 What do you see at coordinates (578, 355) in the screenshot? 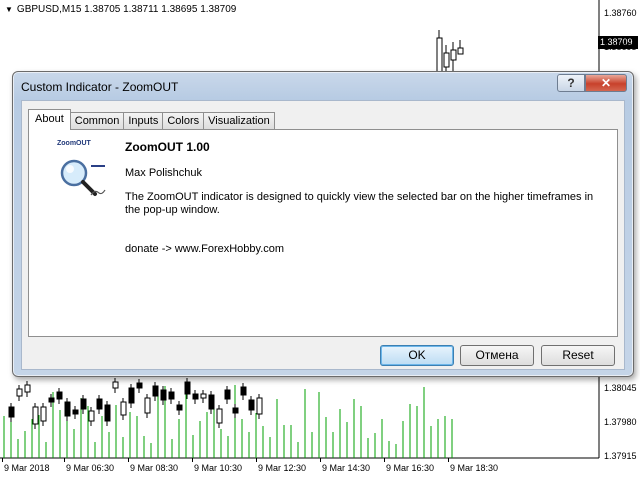
I see `reset-button: Reset` at bounding box center [578, 355].